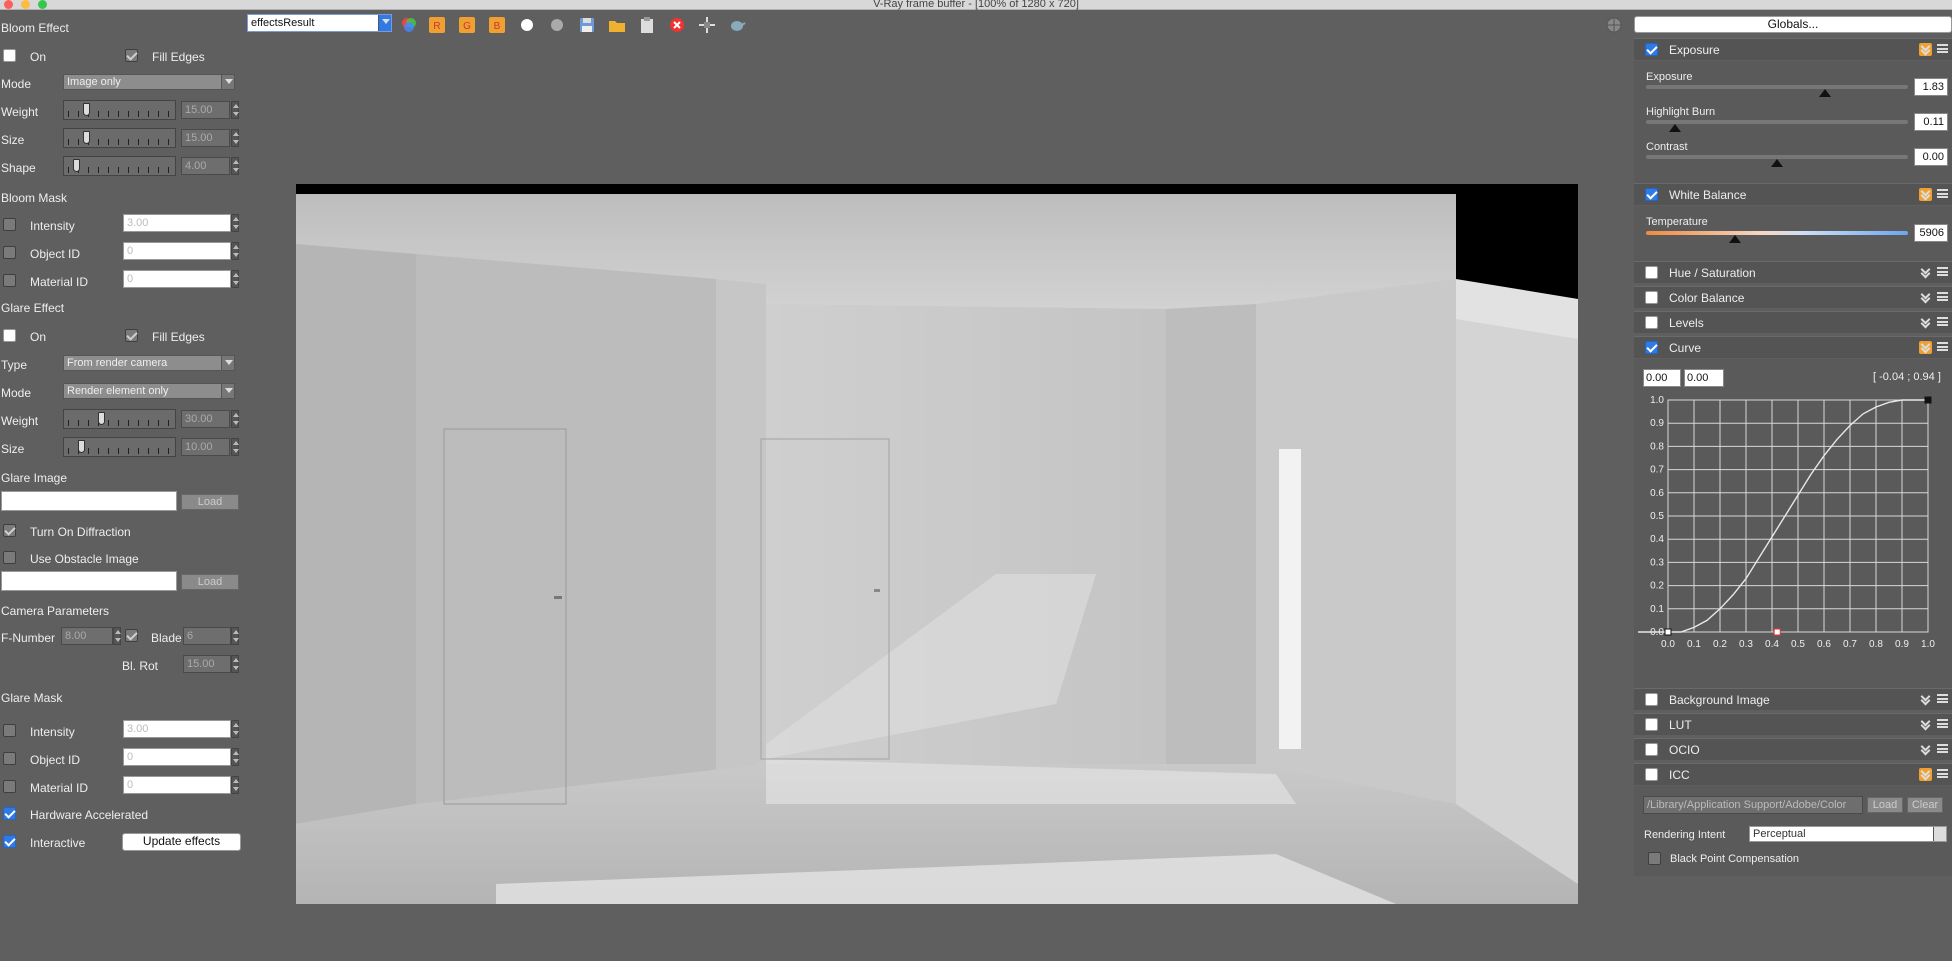 The height and width of the screenshot is (961, 1952). What do you see at coordinates (587, 25) in the screenshot?
I see `save-image-icon` at bounding box center [587, 25].